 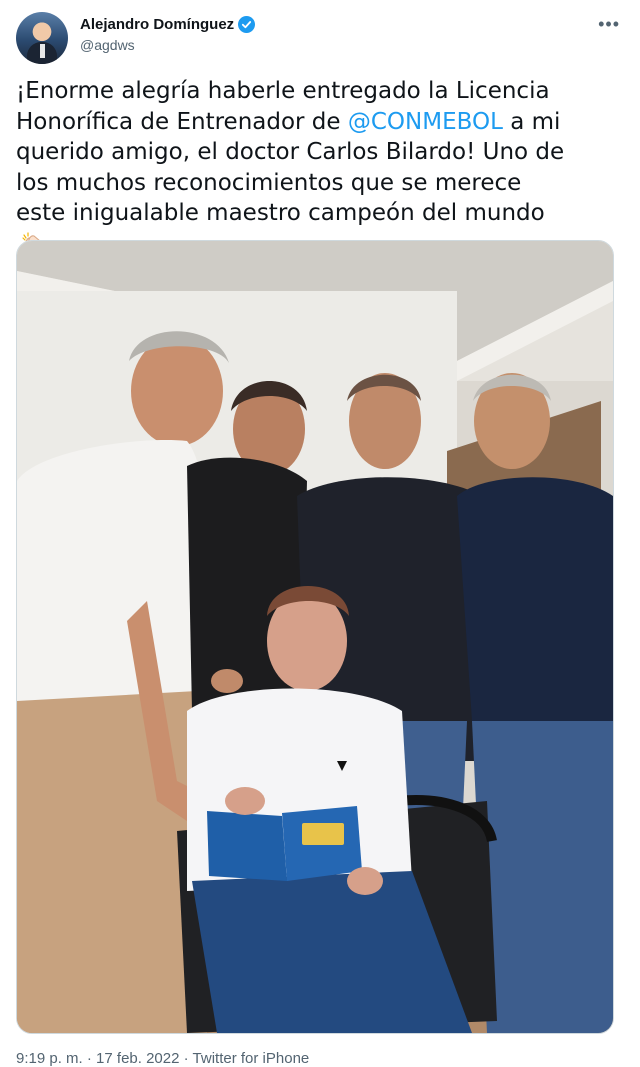 What do you see at coordinates (42, 38) in the screenshot?
I see `author-avatar` at bounding box center [42, 38].